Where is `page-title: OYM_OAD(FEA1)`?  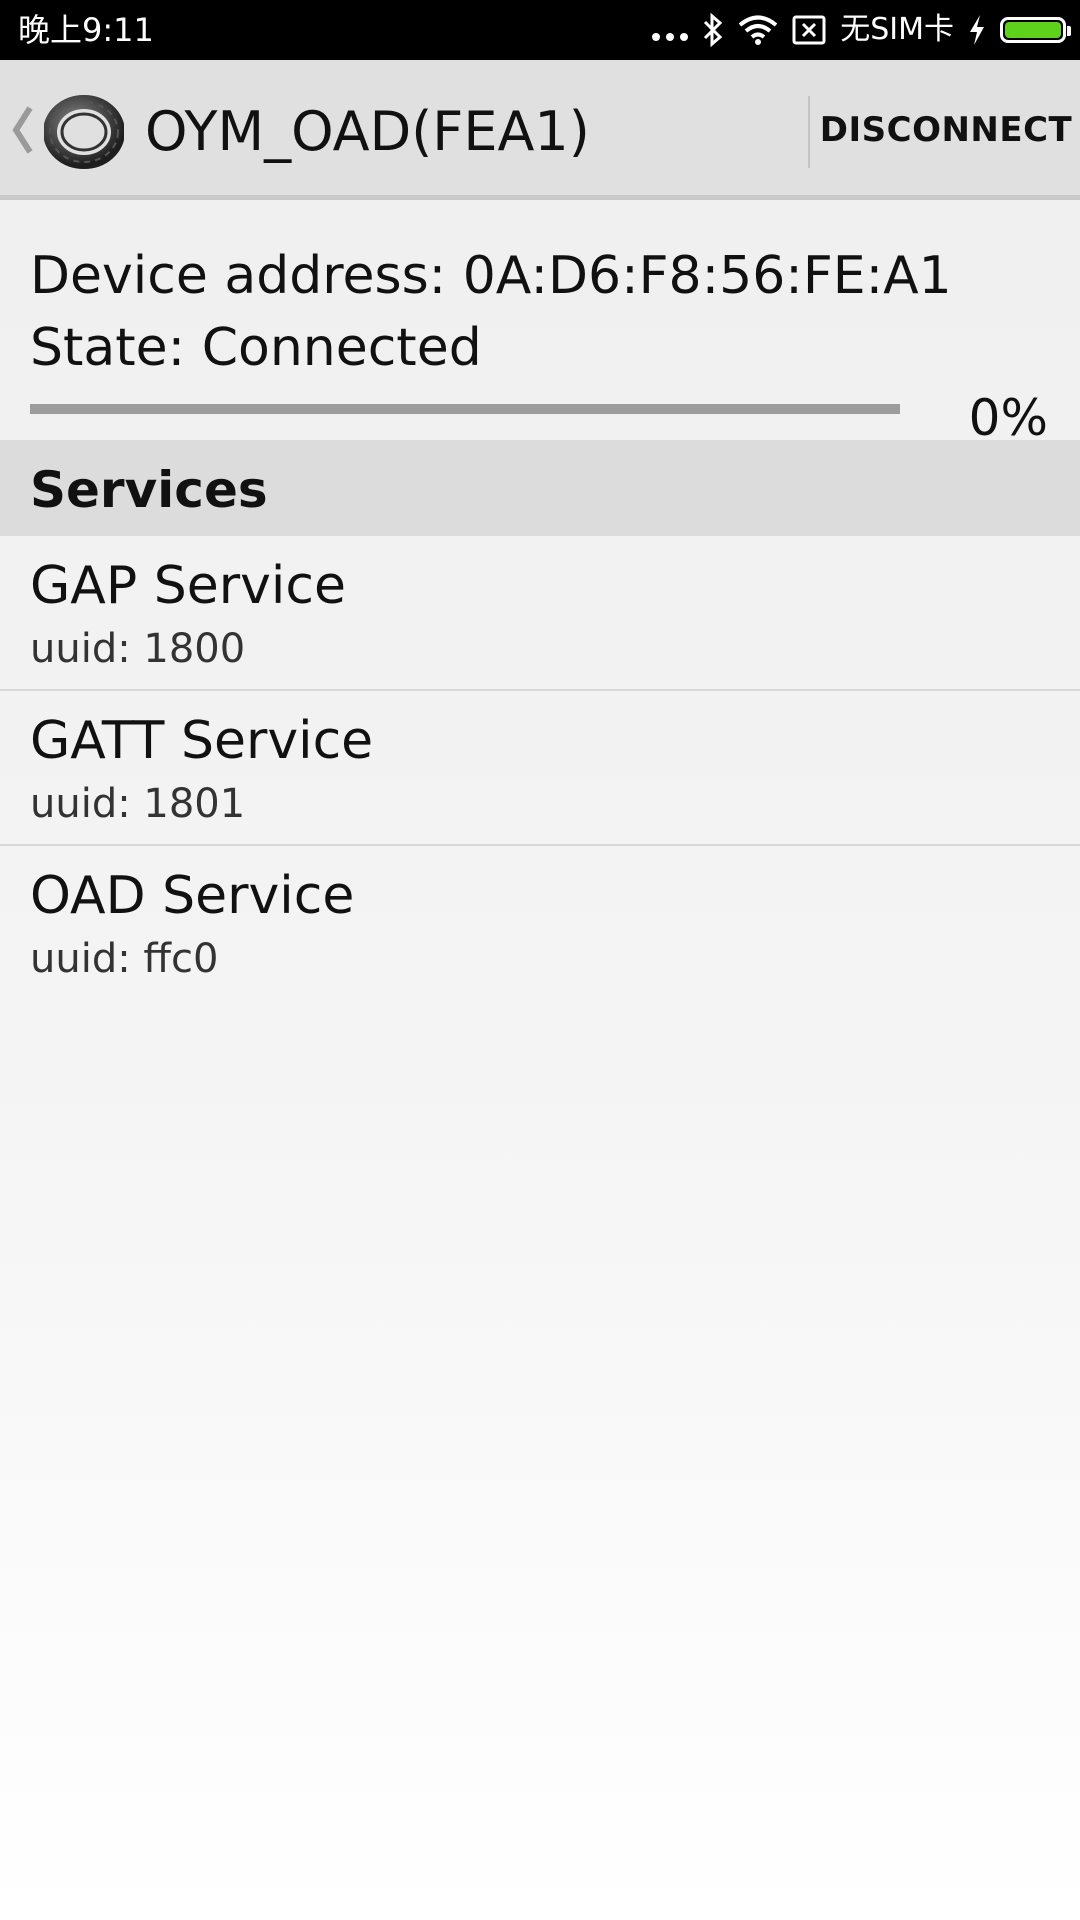
page-title: OYM_OAD(FEA1) is located at coordinates (367, 131).